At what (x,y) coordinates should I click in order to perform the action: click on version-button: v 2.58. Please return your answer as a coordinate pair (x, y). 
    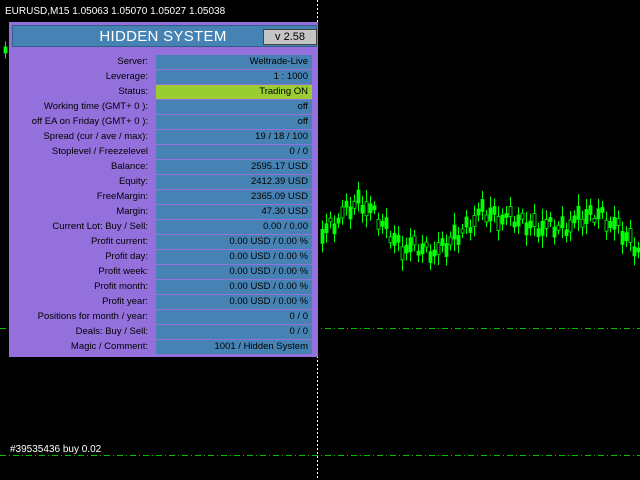
    Looking at the image, I should click on (290, 37).